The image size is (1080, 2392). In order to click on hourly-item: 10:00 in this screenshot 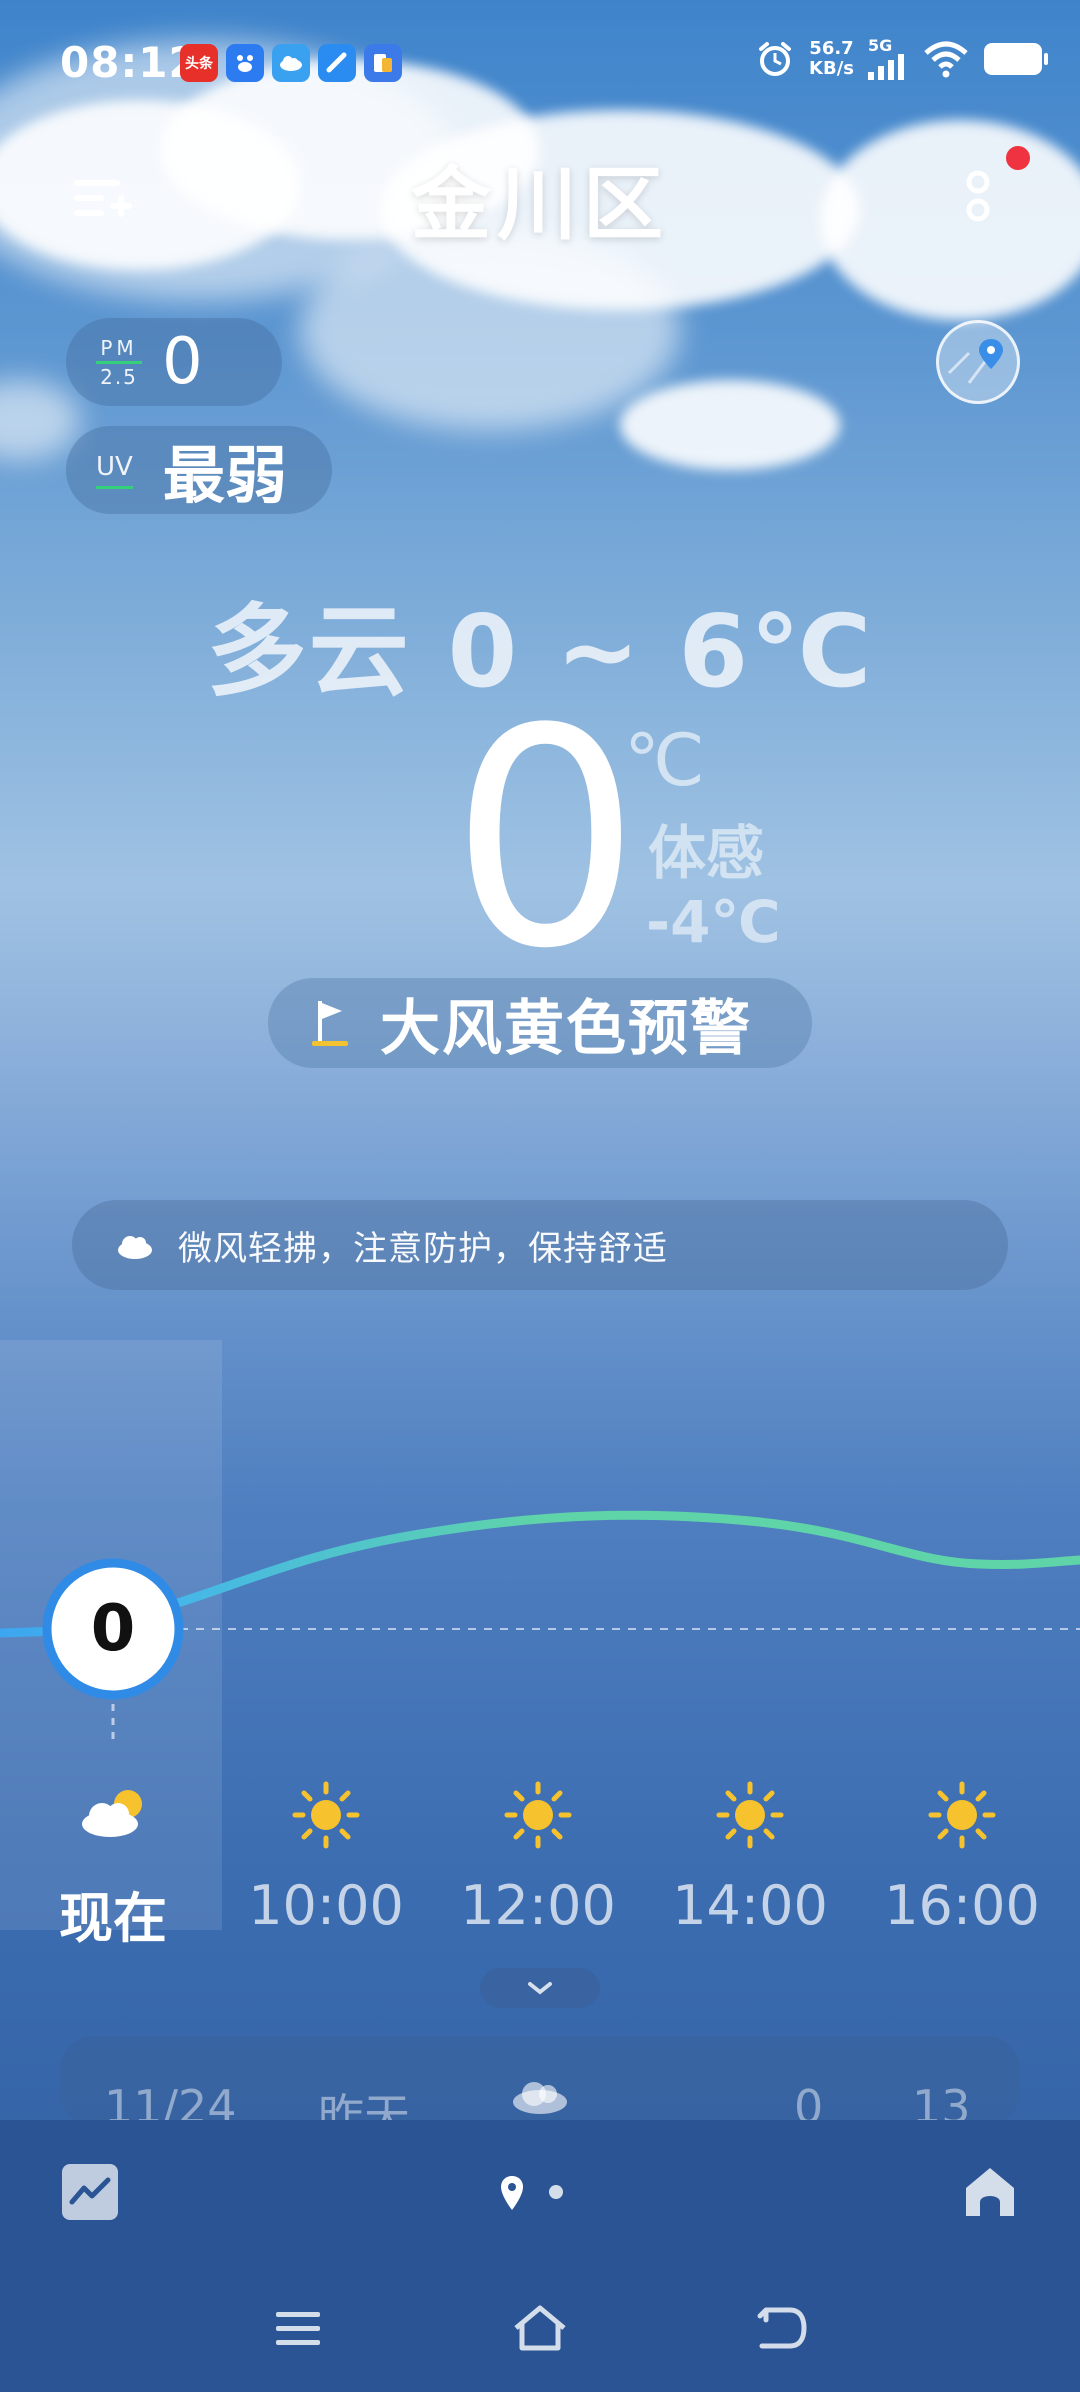, I will do `click(326, 1858)`.